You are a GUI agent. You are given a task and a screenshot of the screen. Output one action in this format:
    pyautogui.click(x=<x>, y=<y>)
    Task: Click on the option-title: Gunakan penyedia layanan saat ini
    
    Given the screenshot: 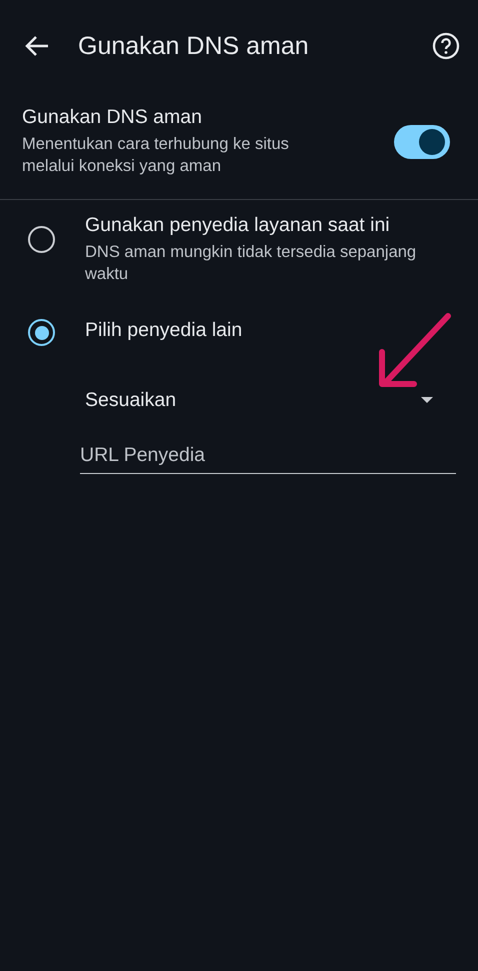 What is the action you would take?
    pyautogui.click(x=238, y=225)
    